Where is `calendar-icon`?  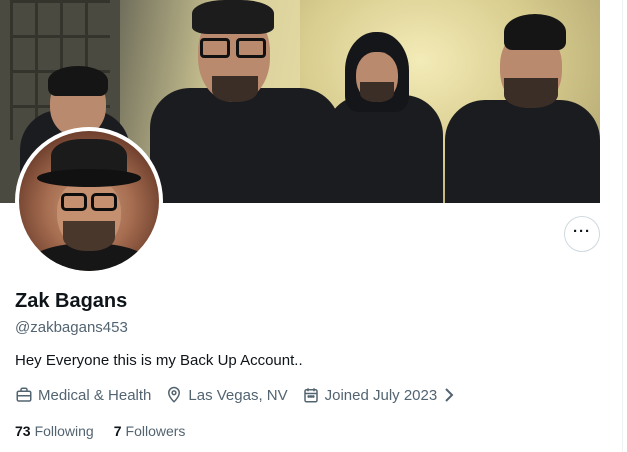 calendar-icon is located at coordinates (310, 395).